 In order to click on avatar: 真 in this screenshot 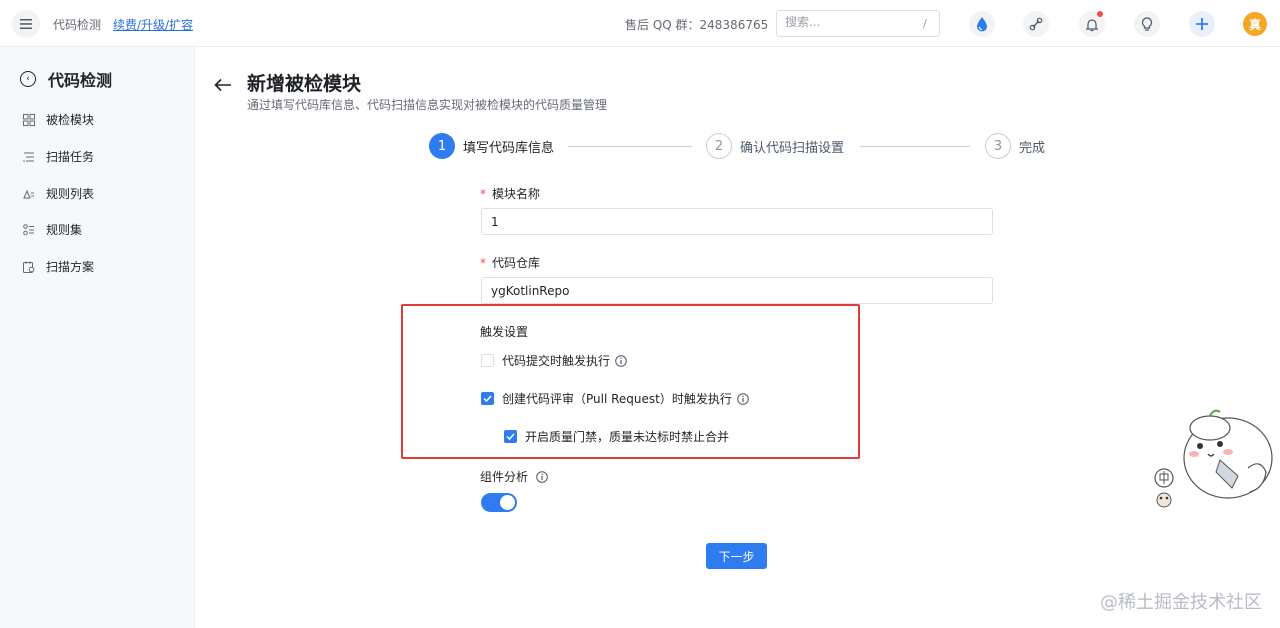, I will do `click(1255, 24)`.